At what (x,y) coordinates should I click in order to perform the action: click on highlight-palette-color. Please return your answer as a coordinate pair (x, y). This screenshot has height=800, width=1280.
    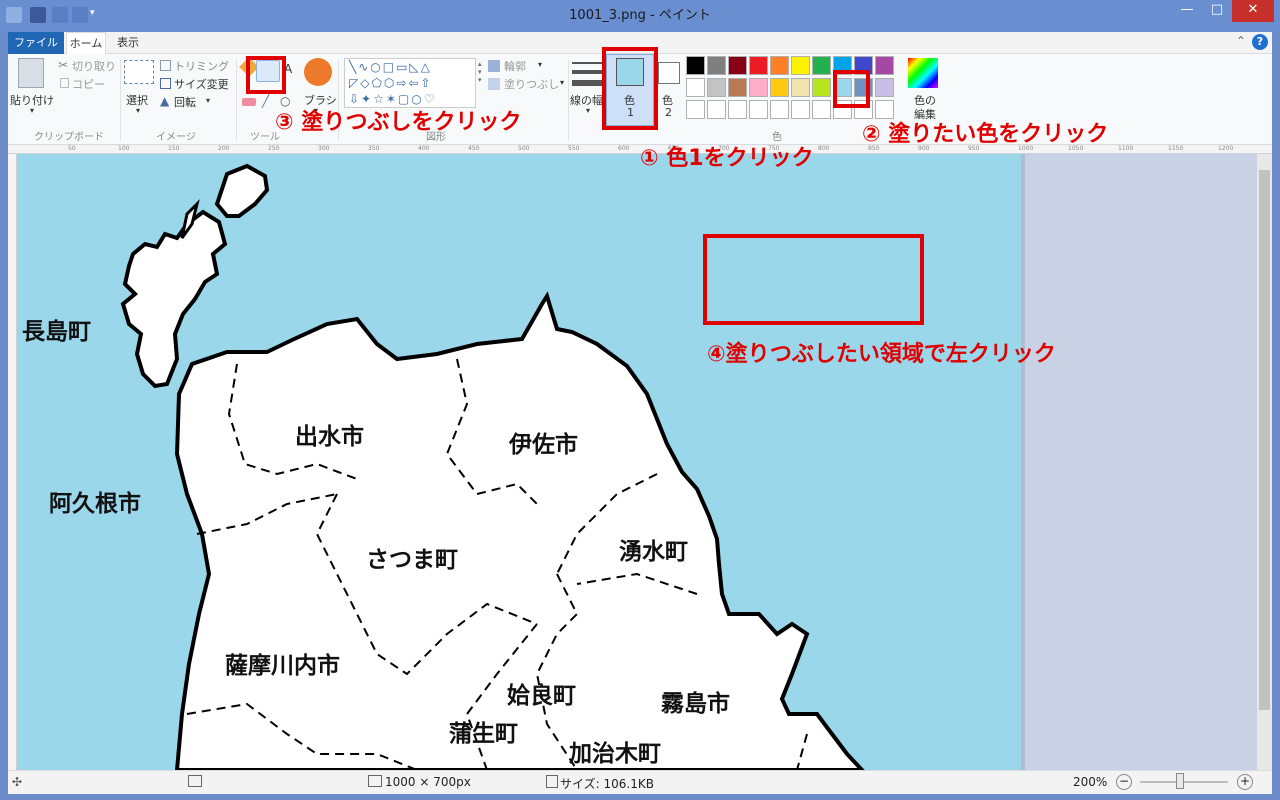
    Looking at the image, I should click on (851, 89).